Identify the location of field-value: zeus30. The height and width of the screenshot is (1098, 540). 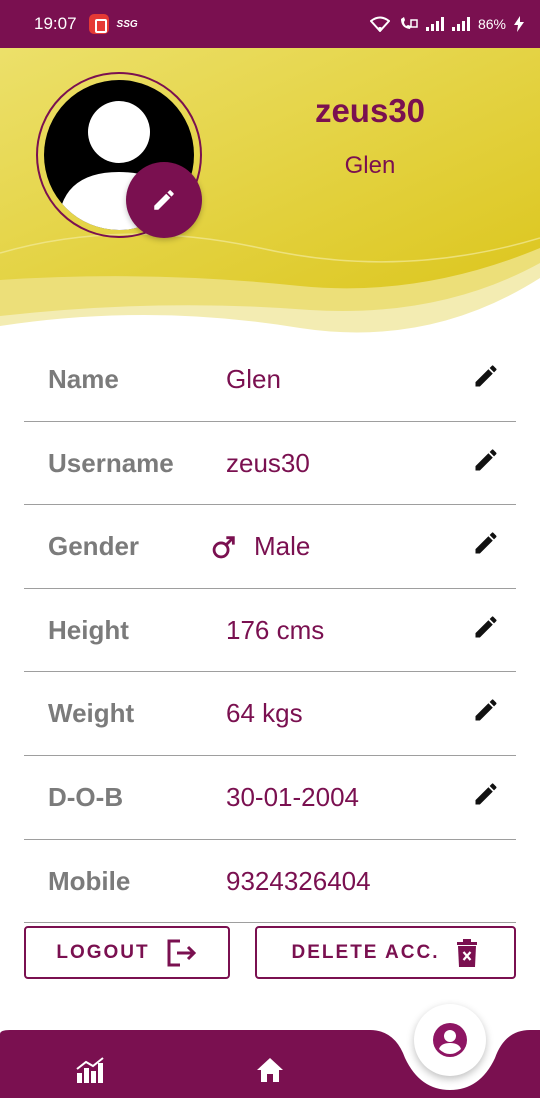
(268, 462).